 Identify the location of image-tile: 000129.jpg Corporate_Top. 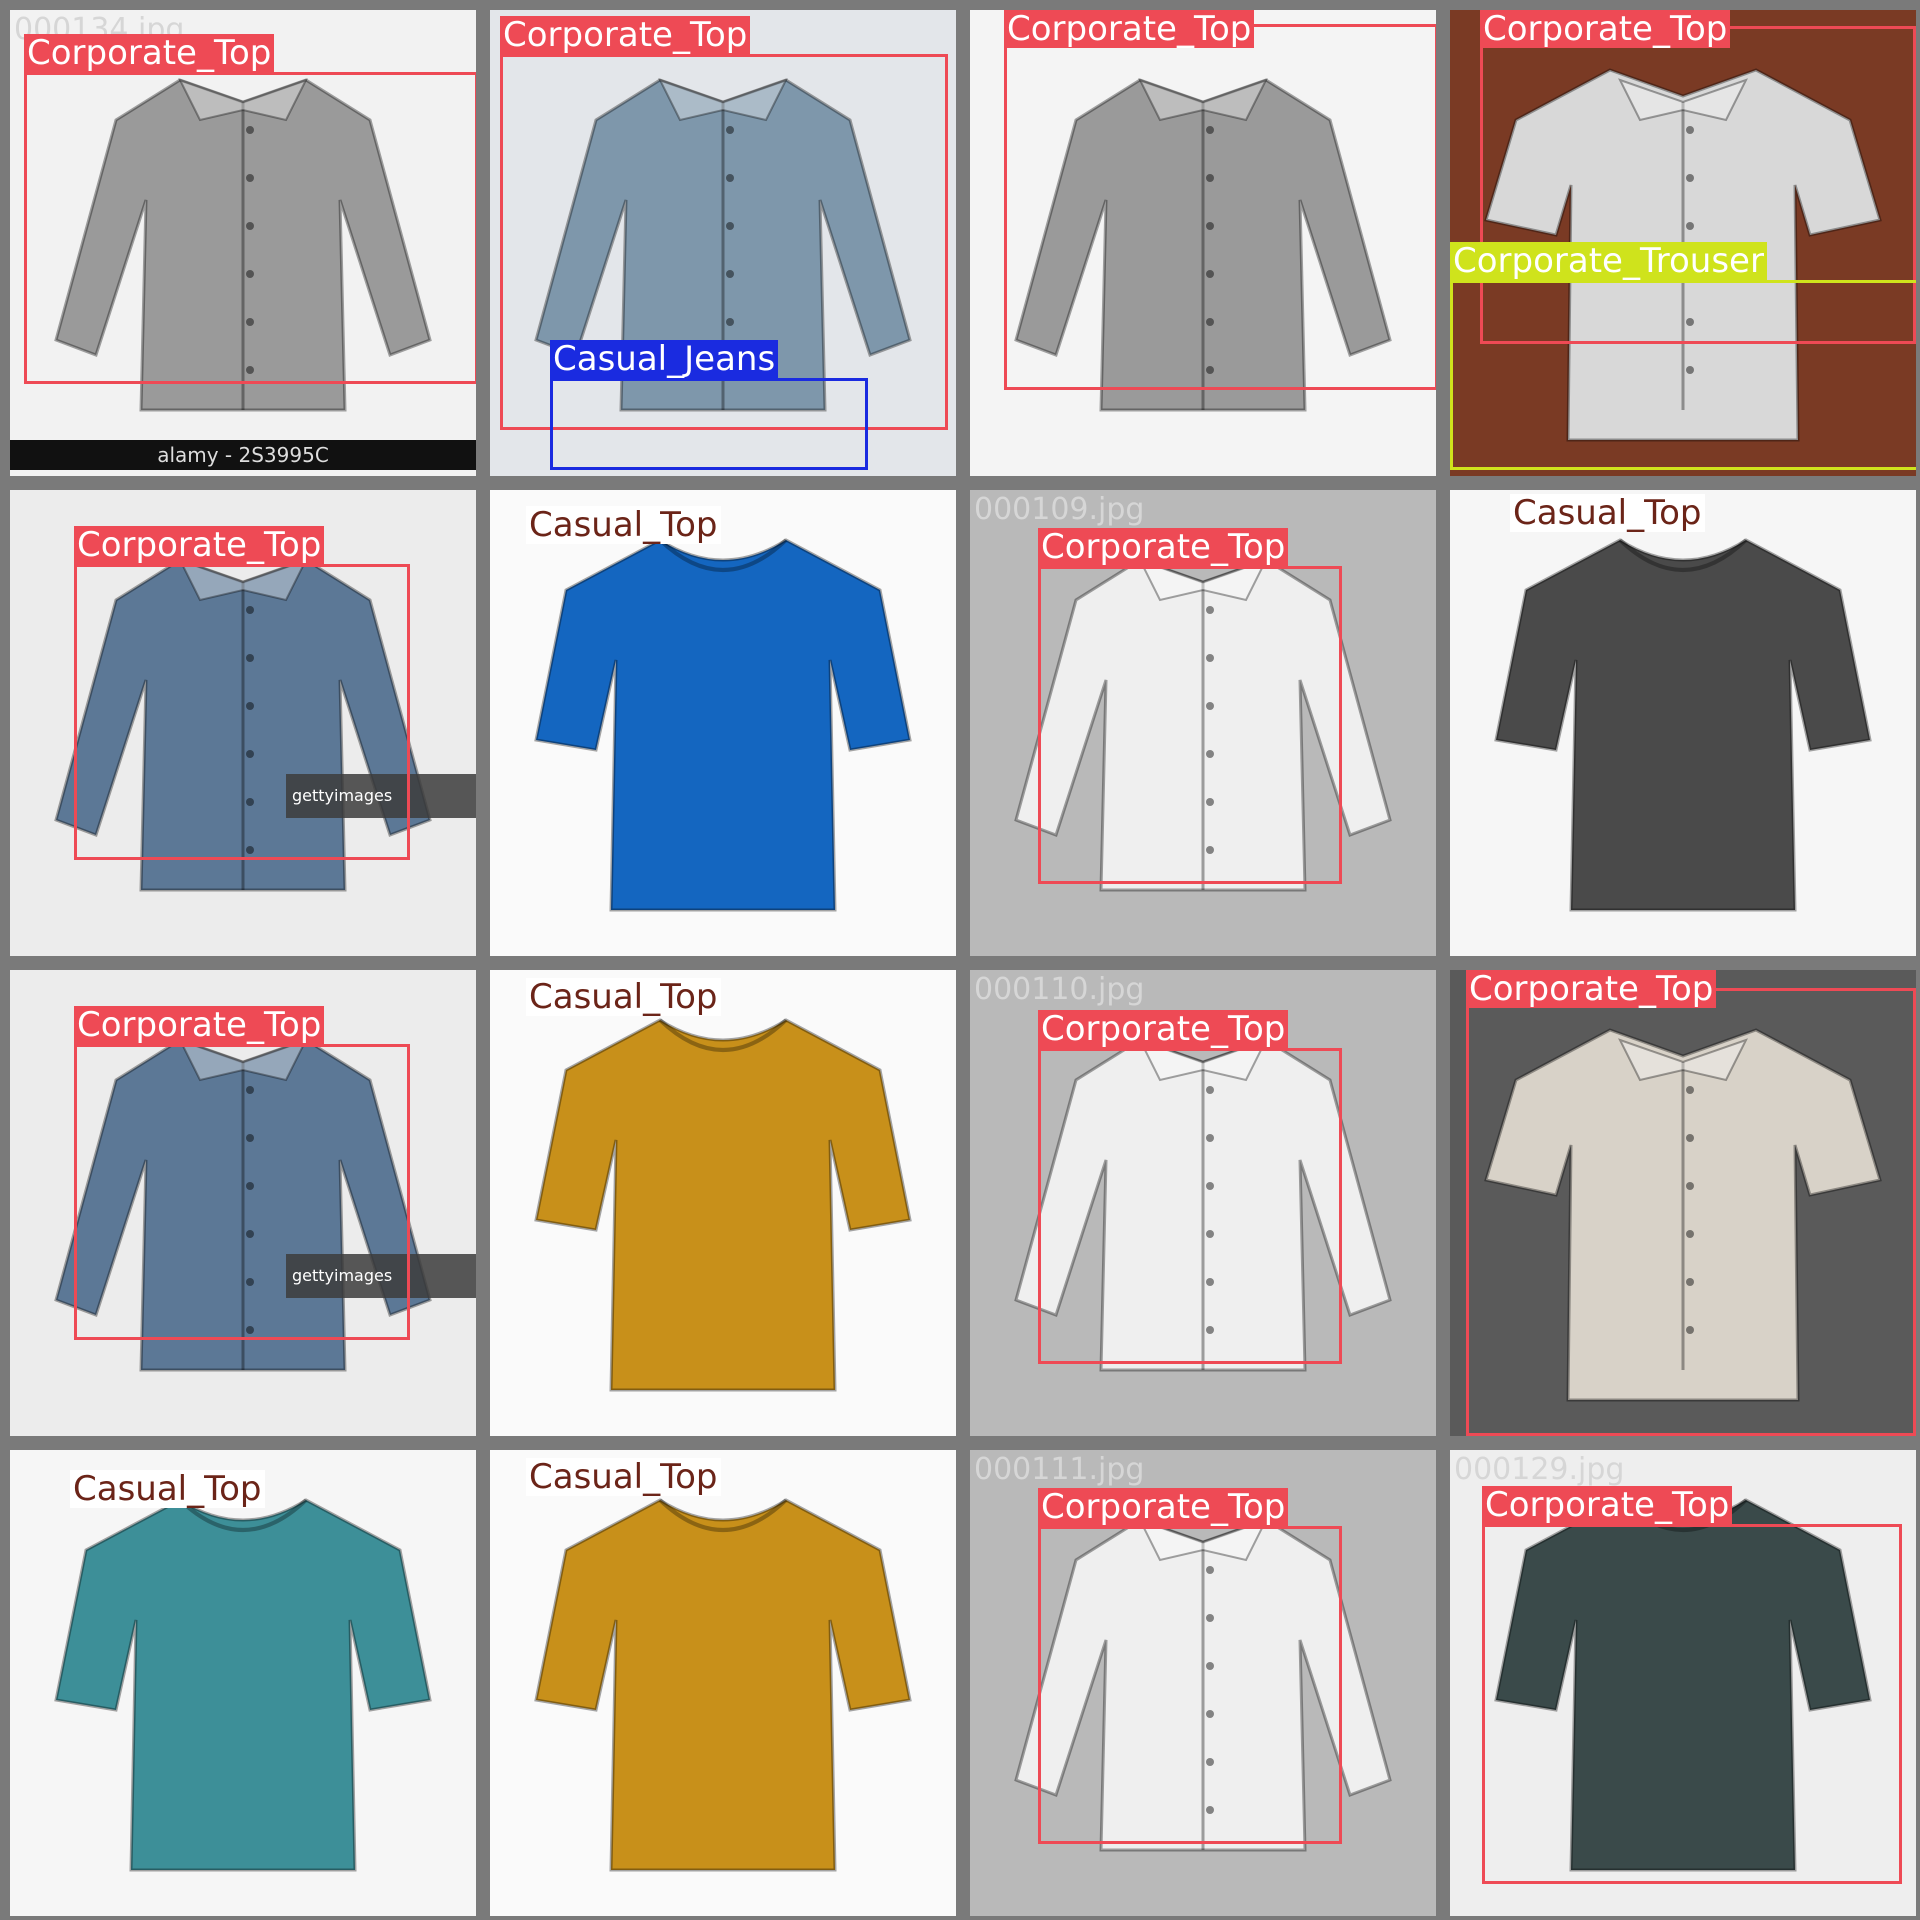
(1683, 1683).